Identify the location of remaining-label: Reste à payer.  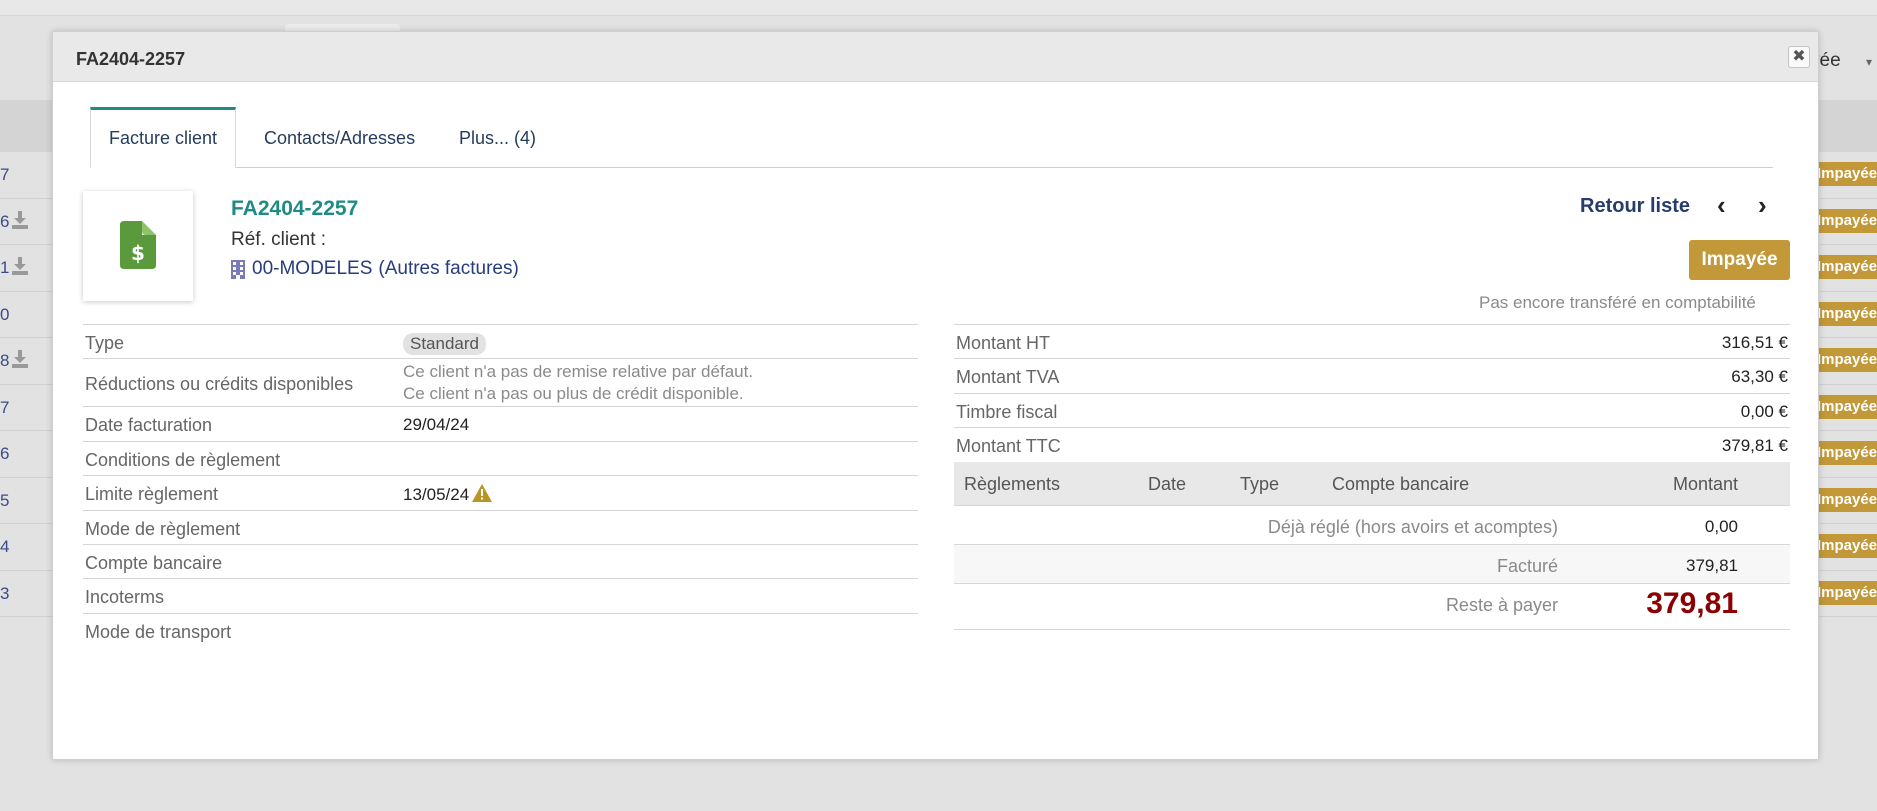
(1501, 605).